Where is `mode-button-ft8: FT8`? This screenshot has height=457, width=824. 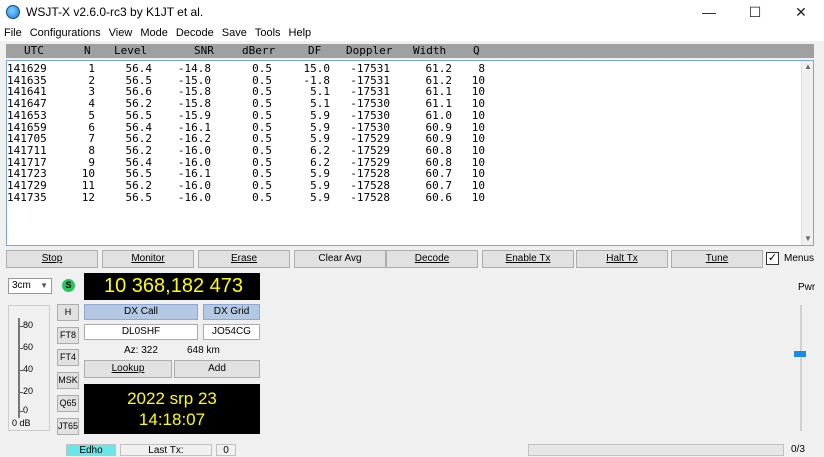 mode-button-ft8: FT8 is located at coordinates (68, 335).